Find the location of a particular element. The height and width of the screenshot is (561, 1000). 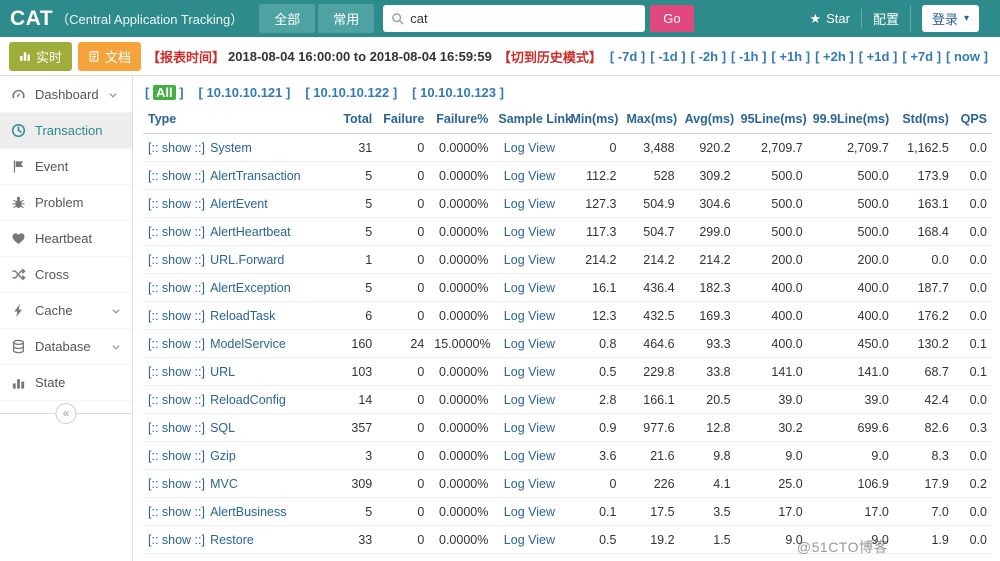

sidebar-item-cross: Cross is located at coordinates (66, 275).